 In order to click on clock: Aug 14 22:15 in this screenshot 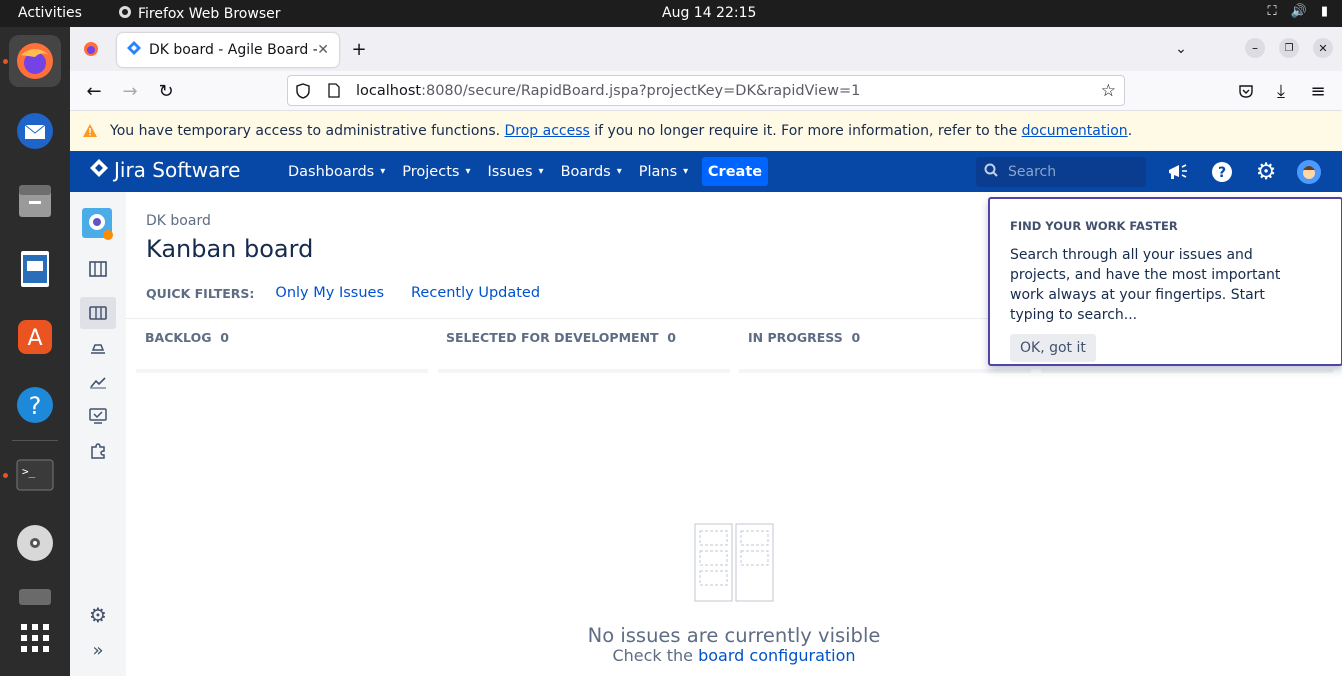, I will do `click(709, 13)`.